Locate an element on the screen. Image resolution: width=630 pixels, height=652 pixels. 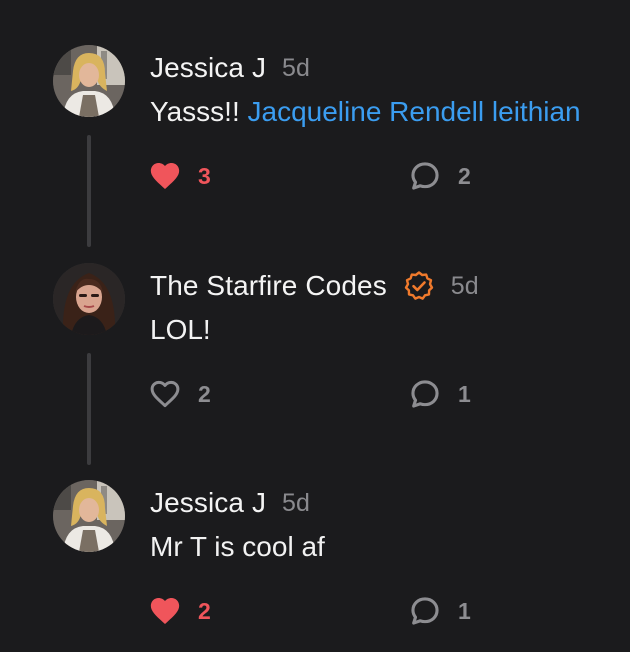
avatar-dark-haired-woman-icon is located at coordinates (89, 299).